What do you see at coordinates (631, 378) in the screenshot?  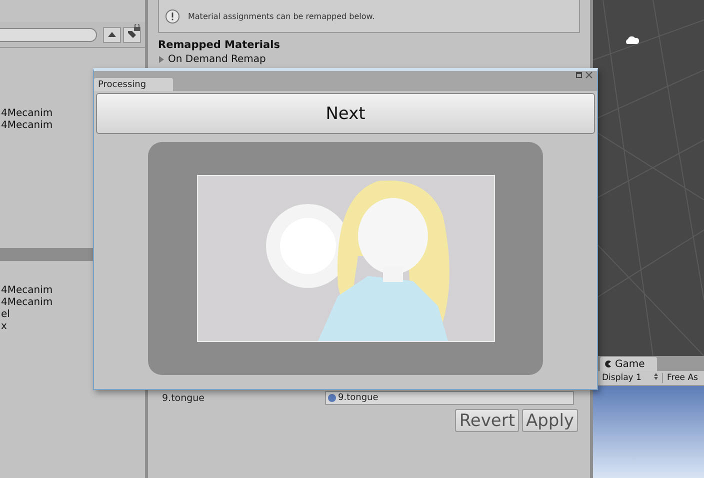 I see `display-dropdown: Display 1` at bounding box center [631, 378].